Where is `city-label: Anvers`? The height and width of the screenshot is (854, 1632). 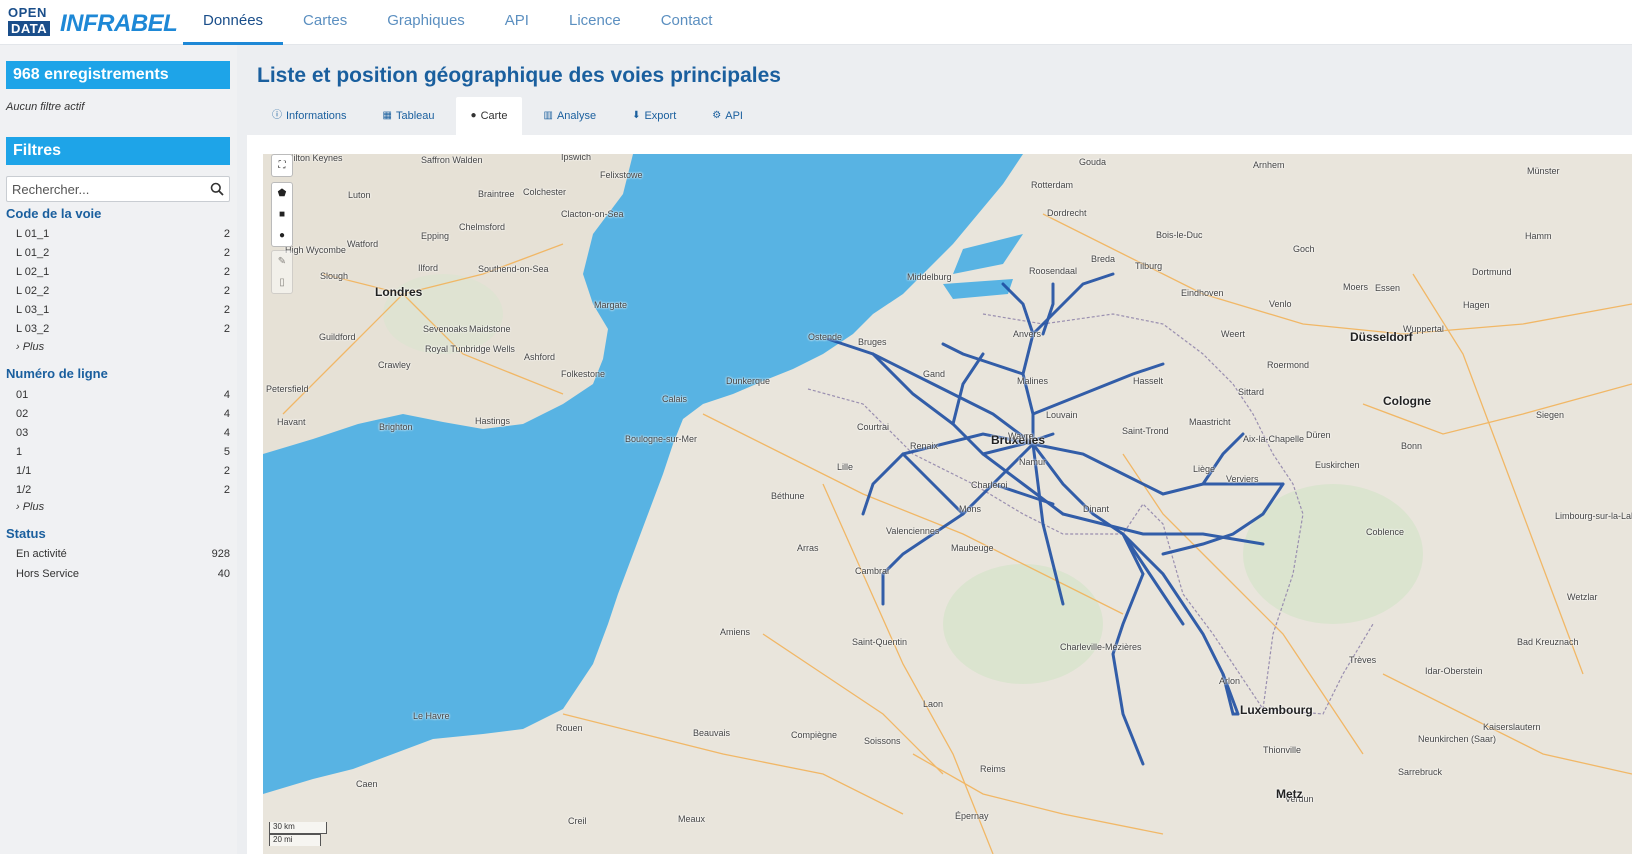
city-label: Anvers is located at coordinates (1027, 334).